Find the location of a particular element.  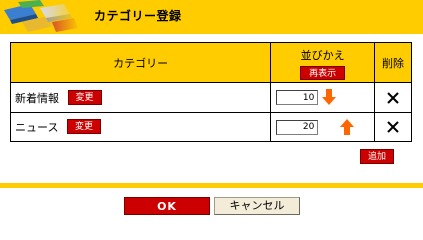

table-row: ニュース 変更 is located at coordinates (210, 127).